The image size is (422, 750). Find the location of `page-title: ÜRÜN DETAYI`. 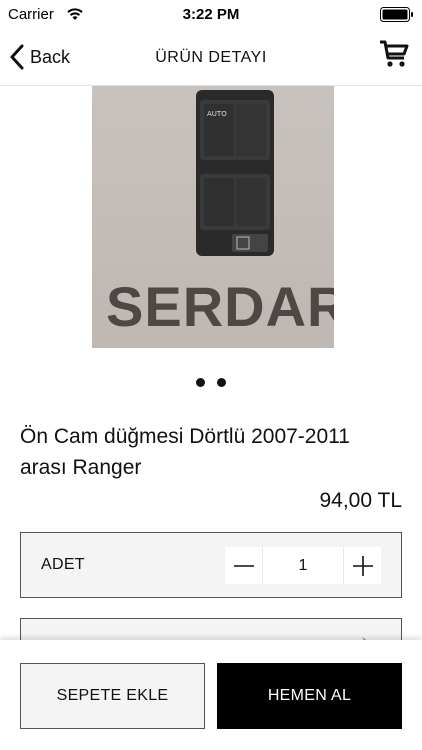

page-title: ÜRÜN DETAYI is located at coordinates (211, 57).